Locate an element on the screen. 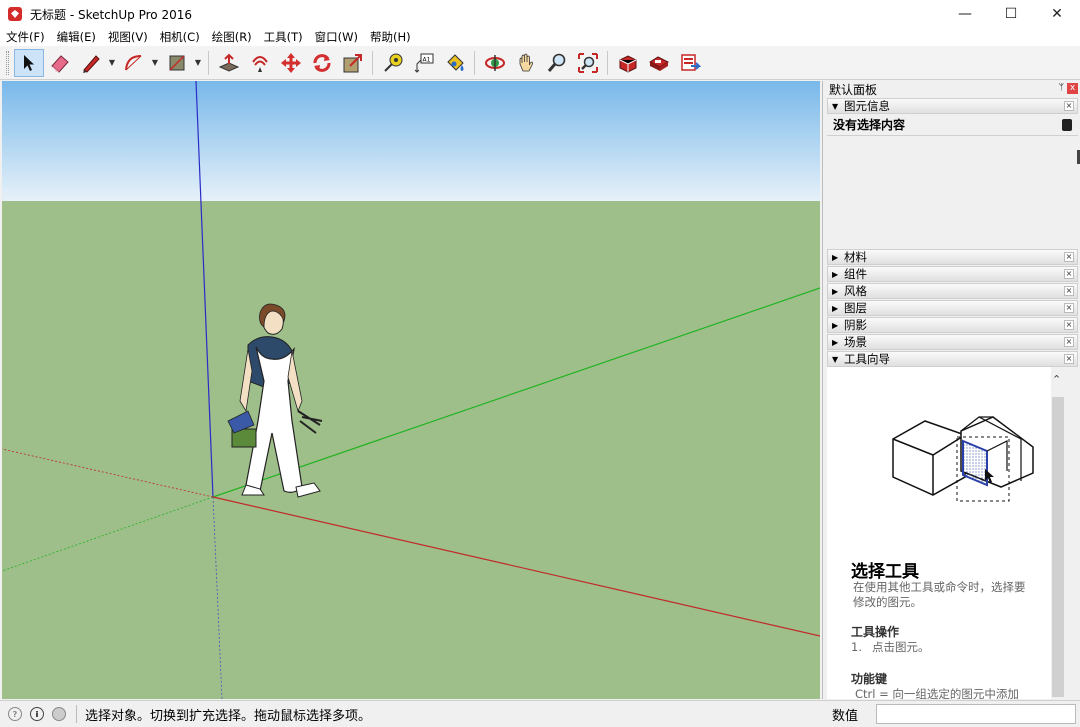 The image size is (1080, 727). send-to-layout-button is located at coordinates (690, 63).